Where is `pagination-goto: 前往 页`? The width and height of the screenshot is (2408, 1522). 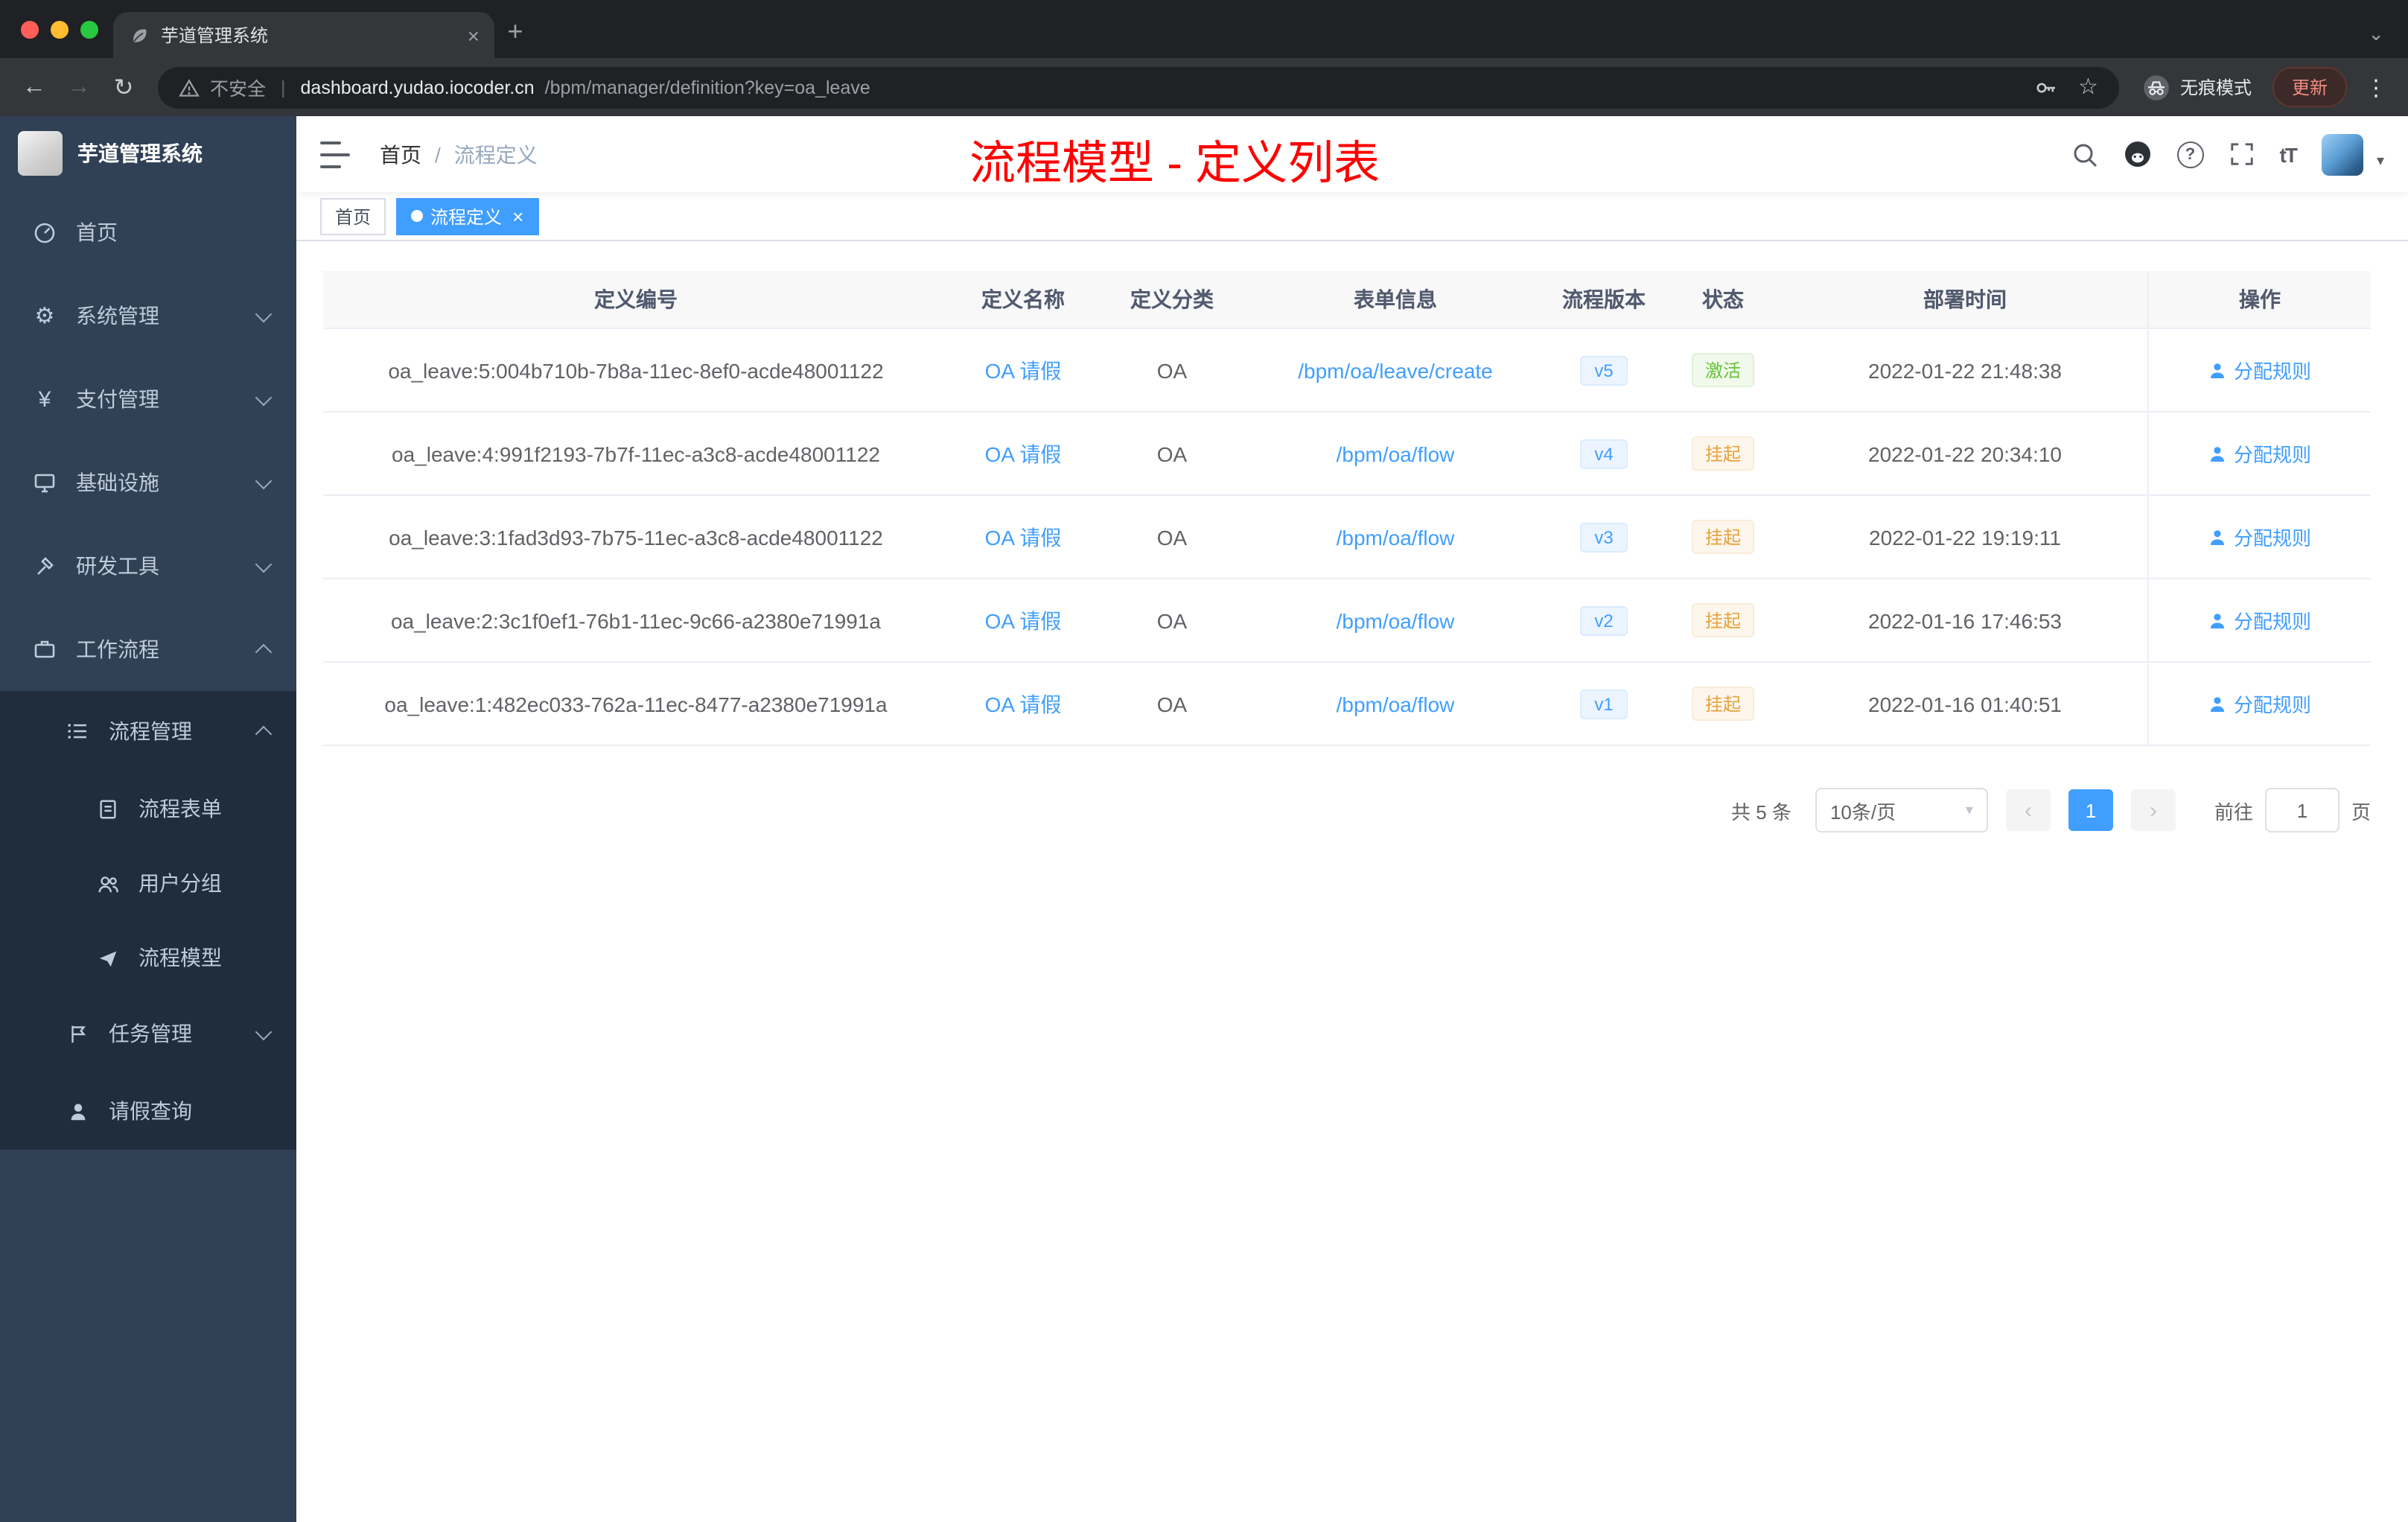 pagination-goto: 前往 页 is located at coordinates (2292, 810).